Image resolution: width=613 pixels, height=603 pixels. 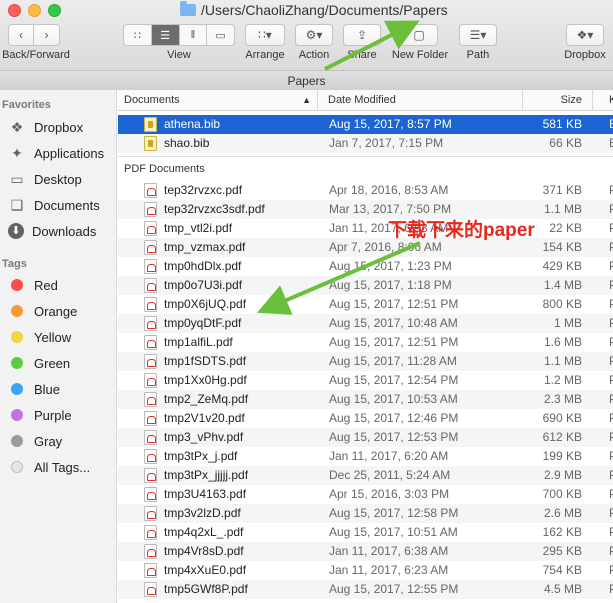 I want to click on forward-button: ›, so click(x=47, y=35).